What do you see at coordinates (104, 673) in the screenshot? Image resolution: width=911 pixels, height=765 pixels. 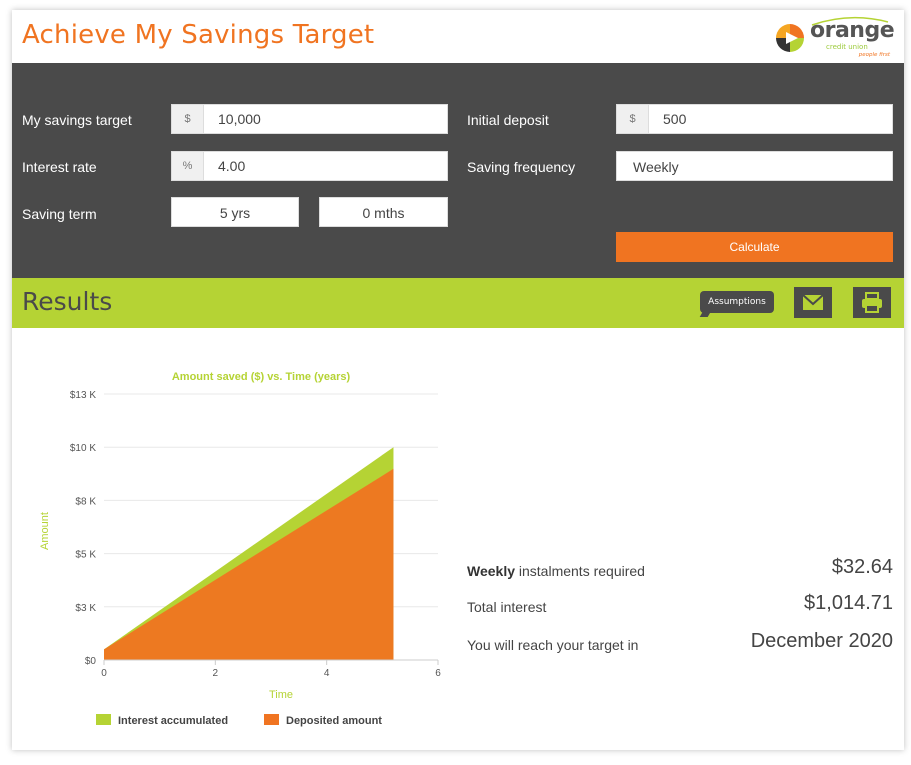 I see `x-tick-label: 0` at bounding box center [104, 673].